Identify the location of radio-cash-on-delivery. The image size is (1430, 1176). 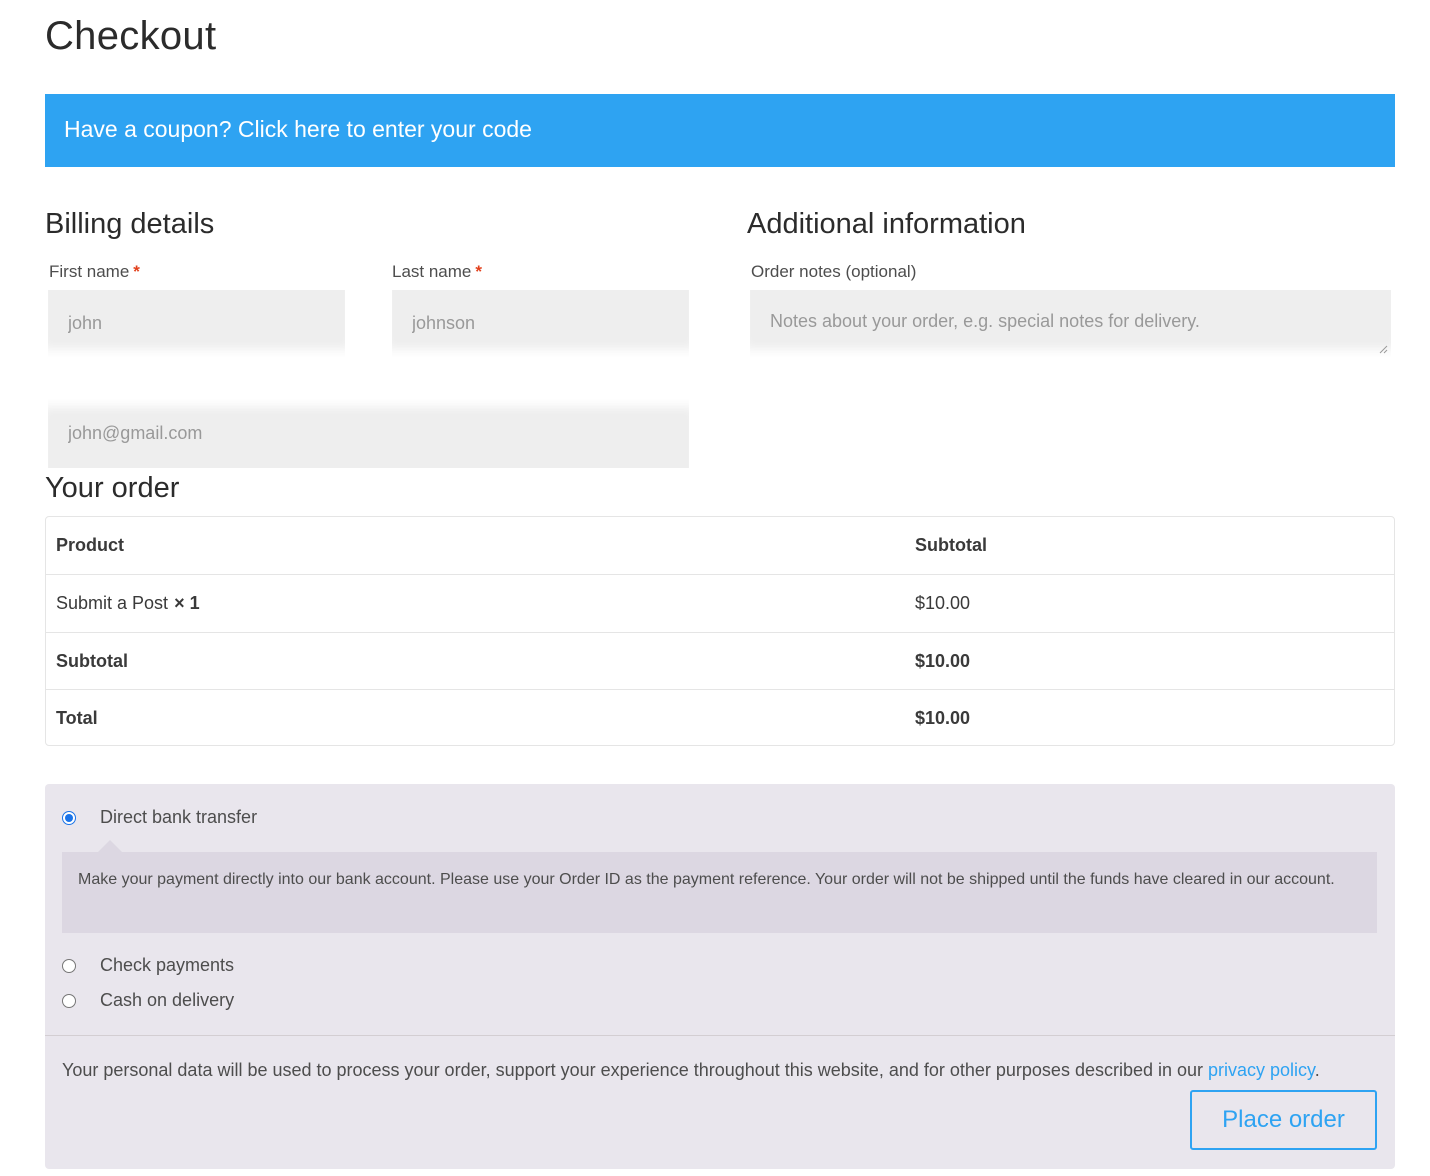
(69, 1000).